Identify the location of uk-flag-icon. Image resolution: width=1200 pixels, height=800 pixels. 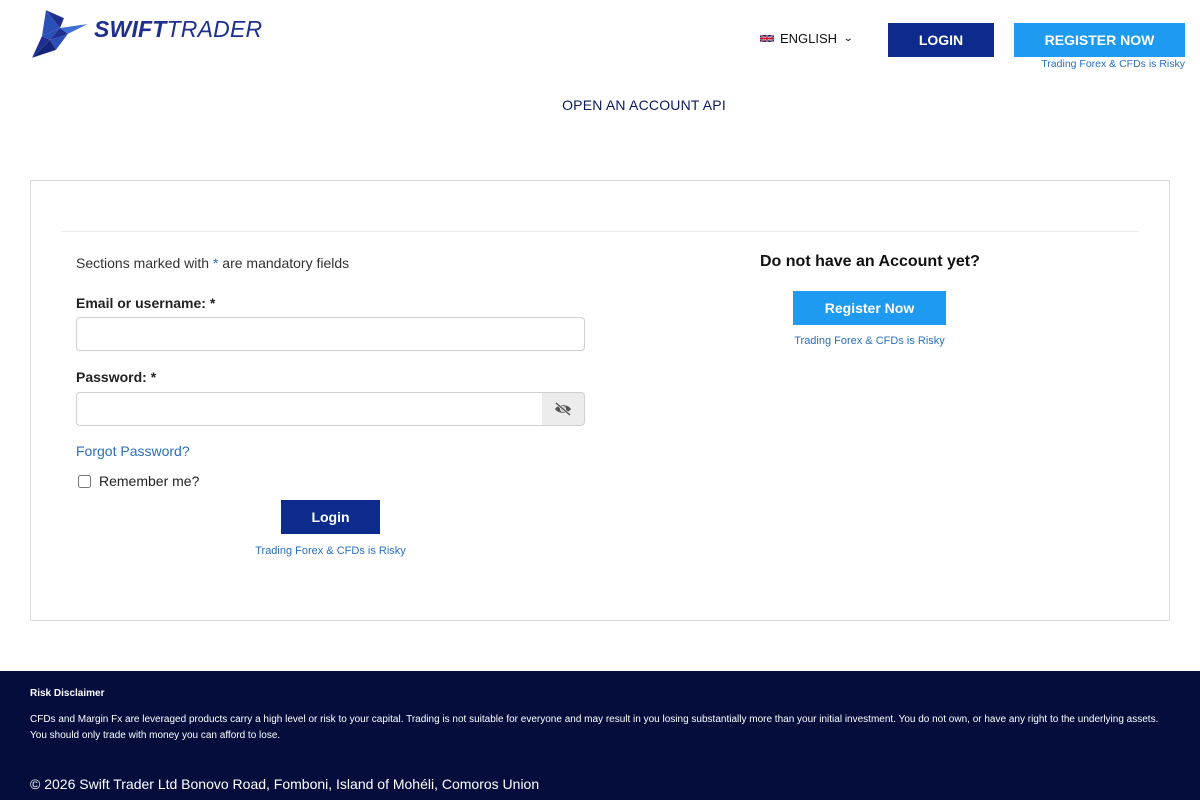
(767, 38).